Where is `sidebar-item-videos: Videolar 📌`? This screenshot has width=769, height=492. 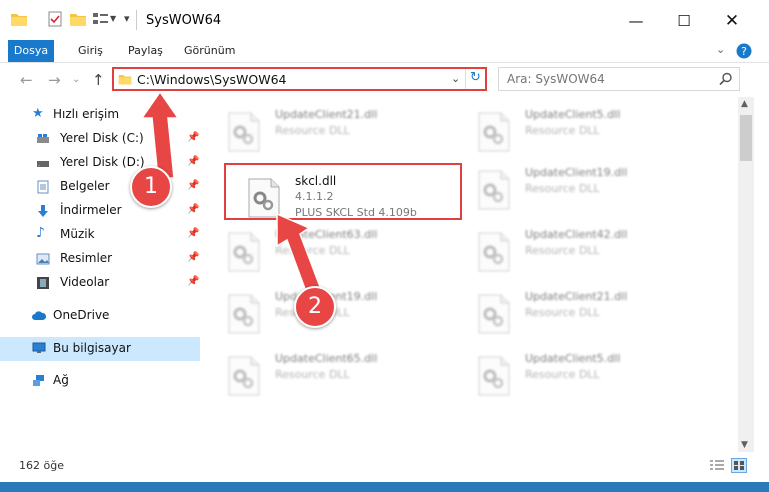
sidebar-item-videos: Videolar 📌 is located at coordinates (100, 283).